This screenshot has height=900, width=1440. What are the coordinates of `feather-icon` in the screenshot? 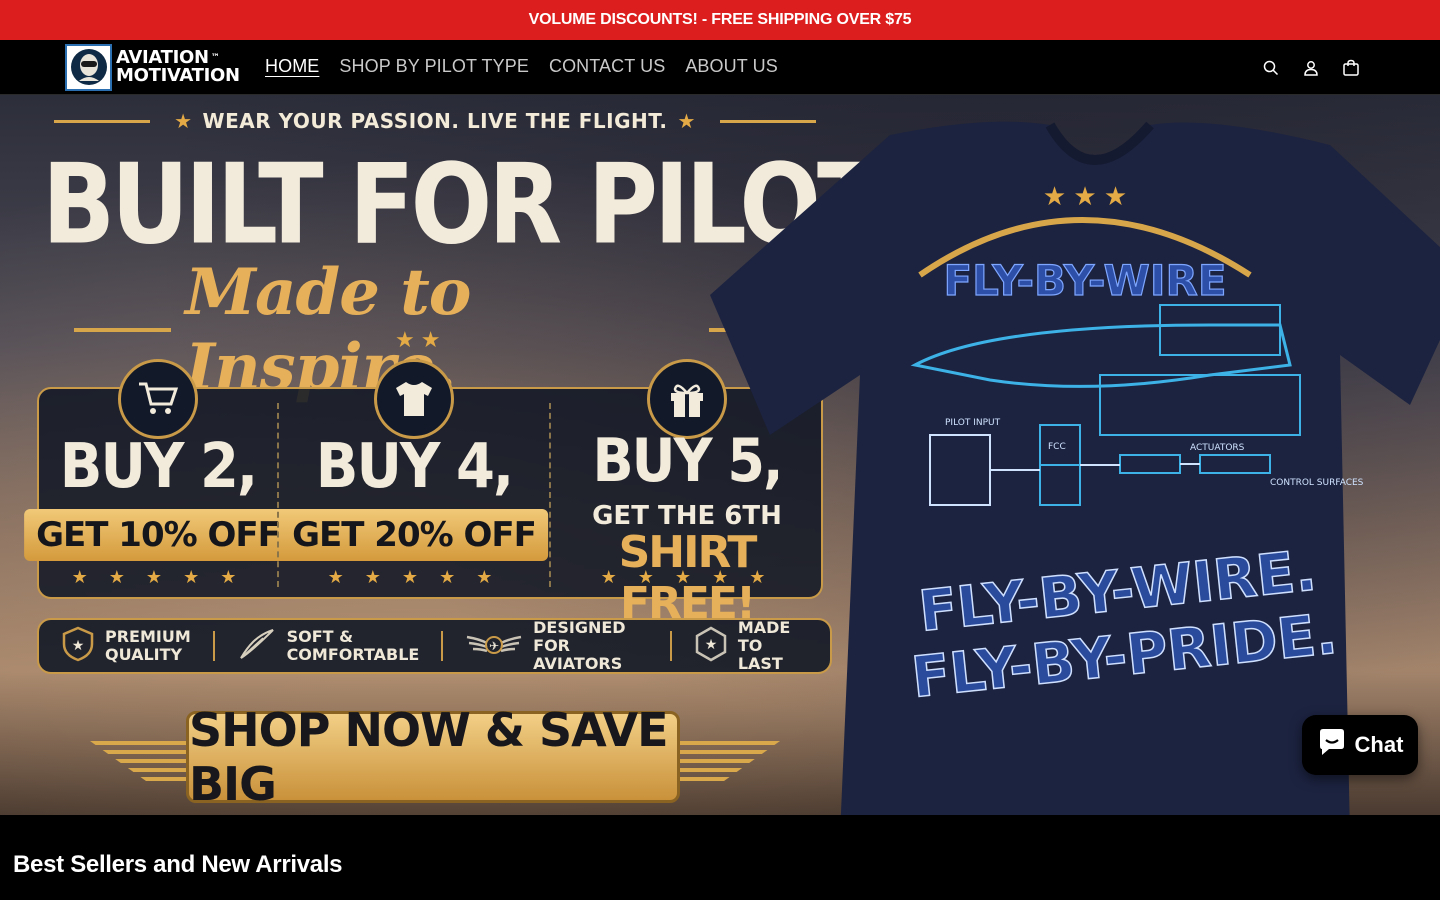 It's located at (257, 646).